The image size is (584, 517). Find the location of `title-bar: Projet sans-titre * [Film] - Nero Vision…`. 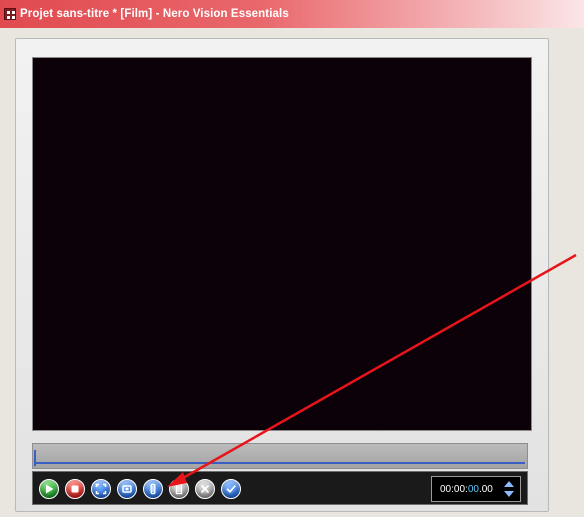

title-bar: Projet sans-titre * [Film] - Nero Vision… is located at coordinates (292, 14).